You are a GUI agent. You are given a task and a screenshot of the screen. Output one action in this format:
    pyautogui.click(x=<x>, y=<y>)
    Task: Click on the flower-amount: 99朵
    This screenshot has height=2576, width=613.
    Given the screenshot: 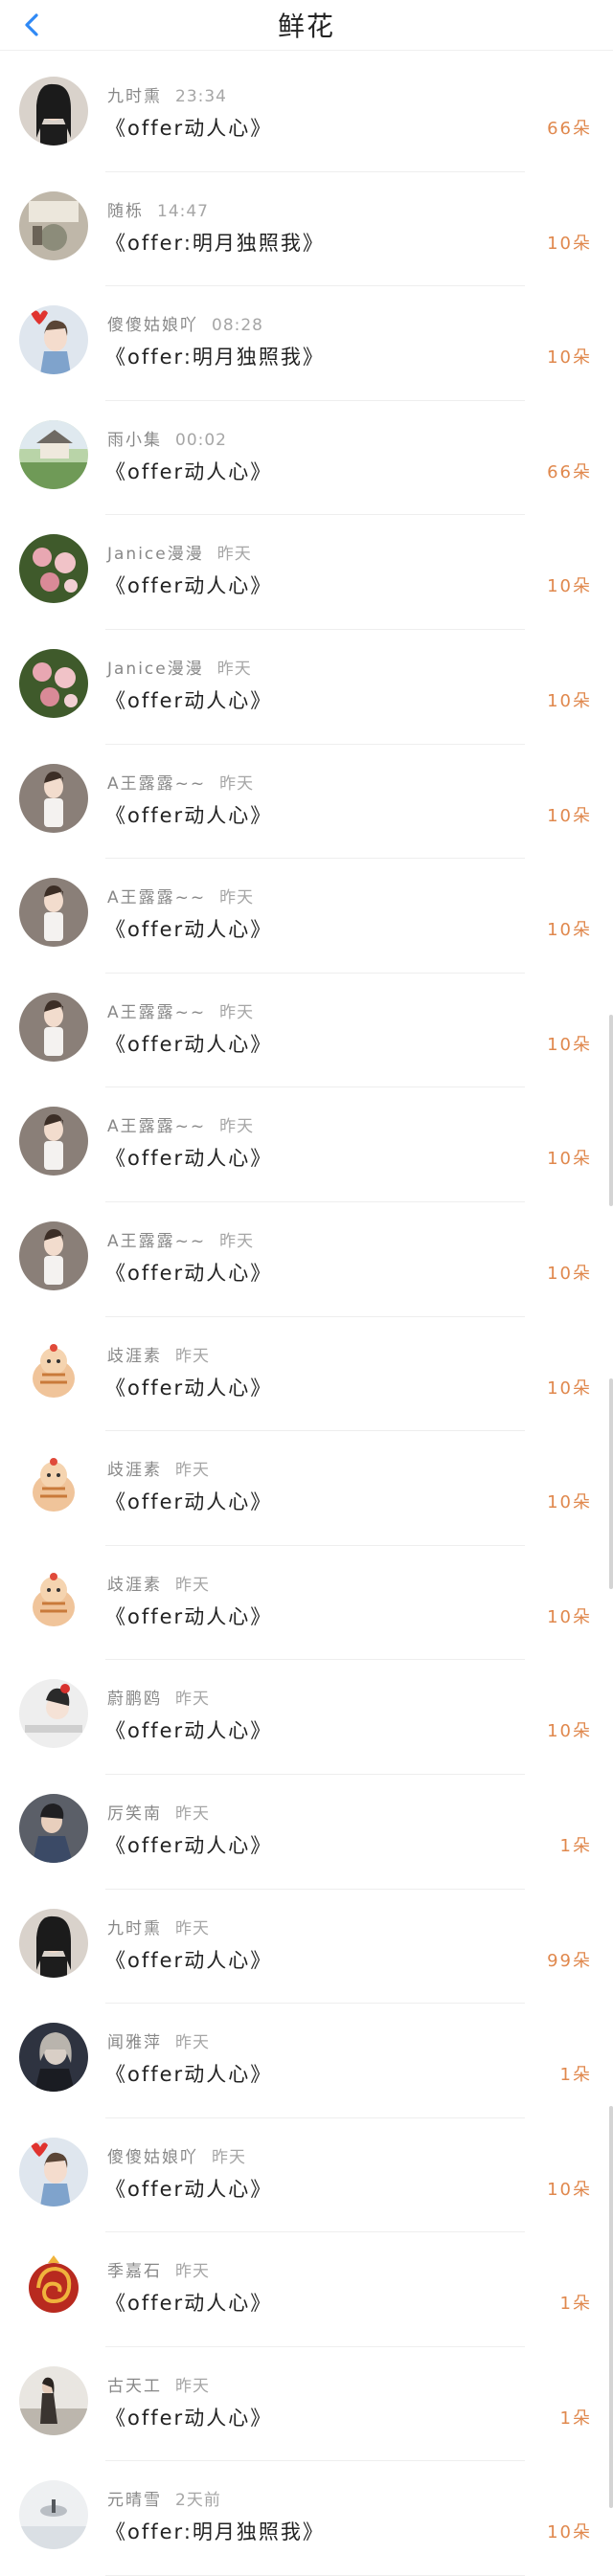 What is the action you would take?
    pyautogui.click(x=569, y=1961)
    